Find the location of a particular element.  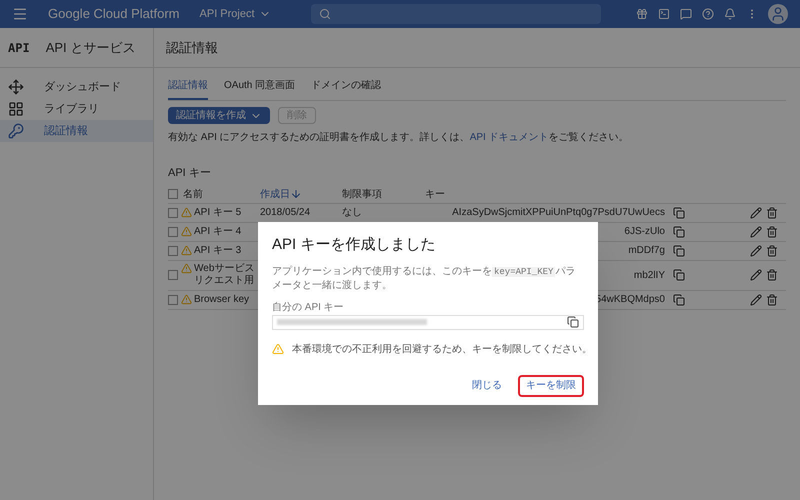

column-header: 制限事項 is located at coordinates (362, 195).